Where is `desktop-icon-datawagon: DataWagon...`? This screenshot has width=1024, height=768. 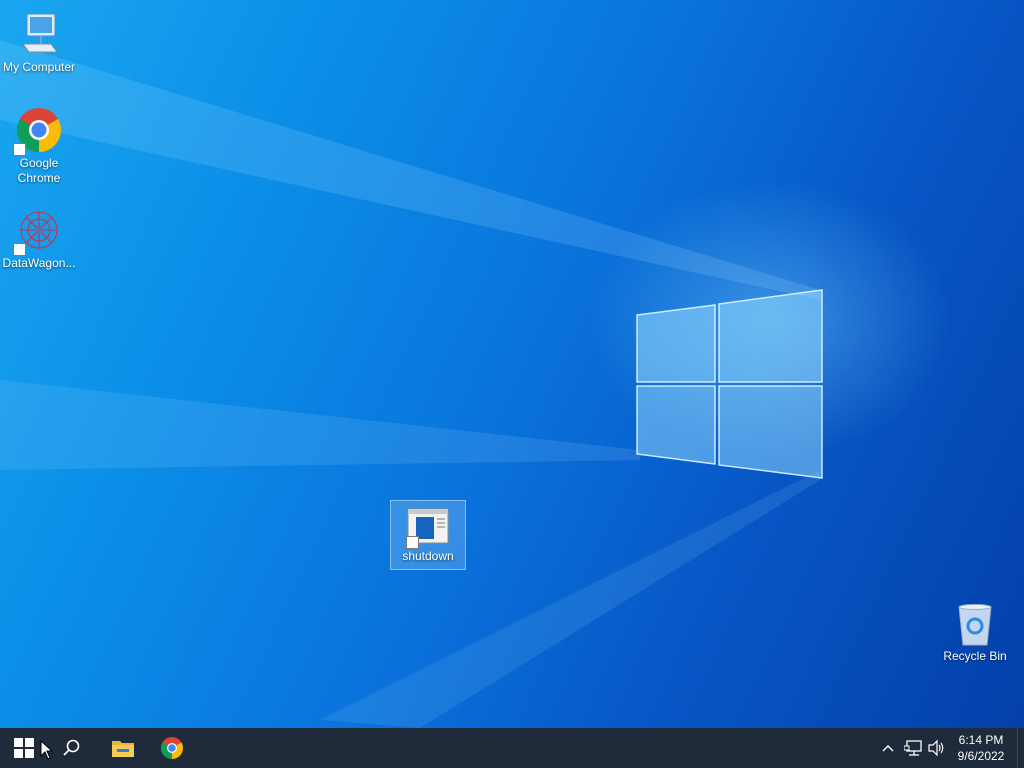 desktop-icon-datawagon: DataWagon... is located at coordinates (39, 238).